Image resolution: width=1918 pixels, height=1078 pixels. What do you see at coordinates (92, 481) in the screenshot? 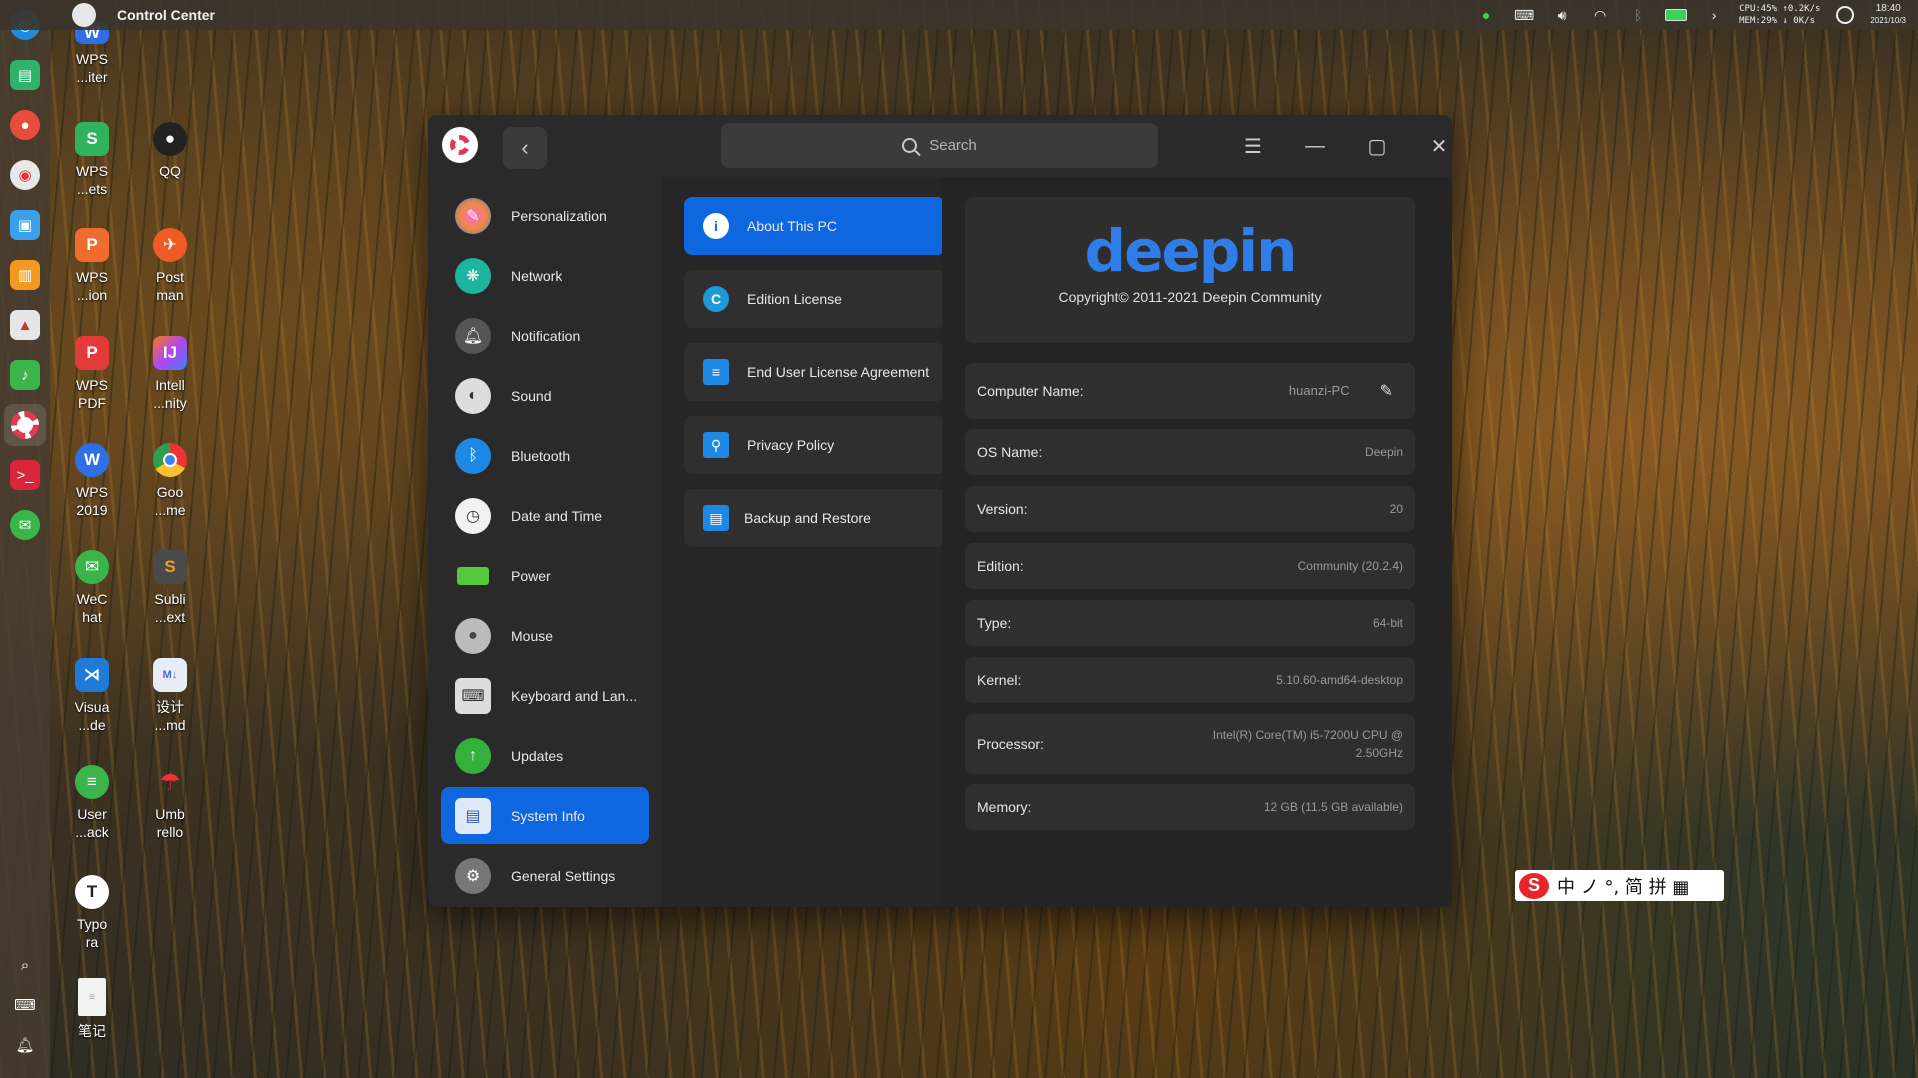
I see `desktop-icon-wps-2019: W WPS 2019` at bounding box center [92, 481].